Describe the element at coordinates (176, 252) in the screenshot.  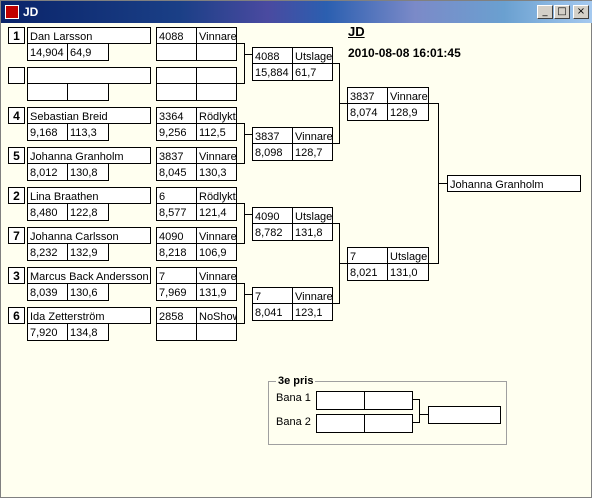
I see `time-field: 8,218` at that location.